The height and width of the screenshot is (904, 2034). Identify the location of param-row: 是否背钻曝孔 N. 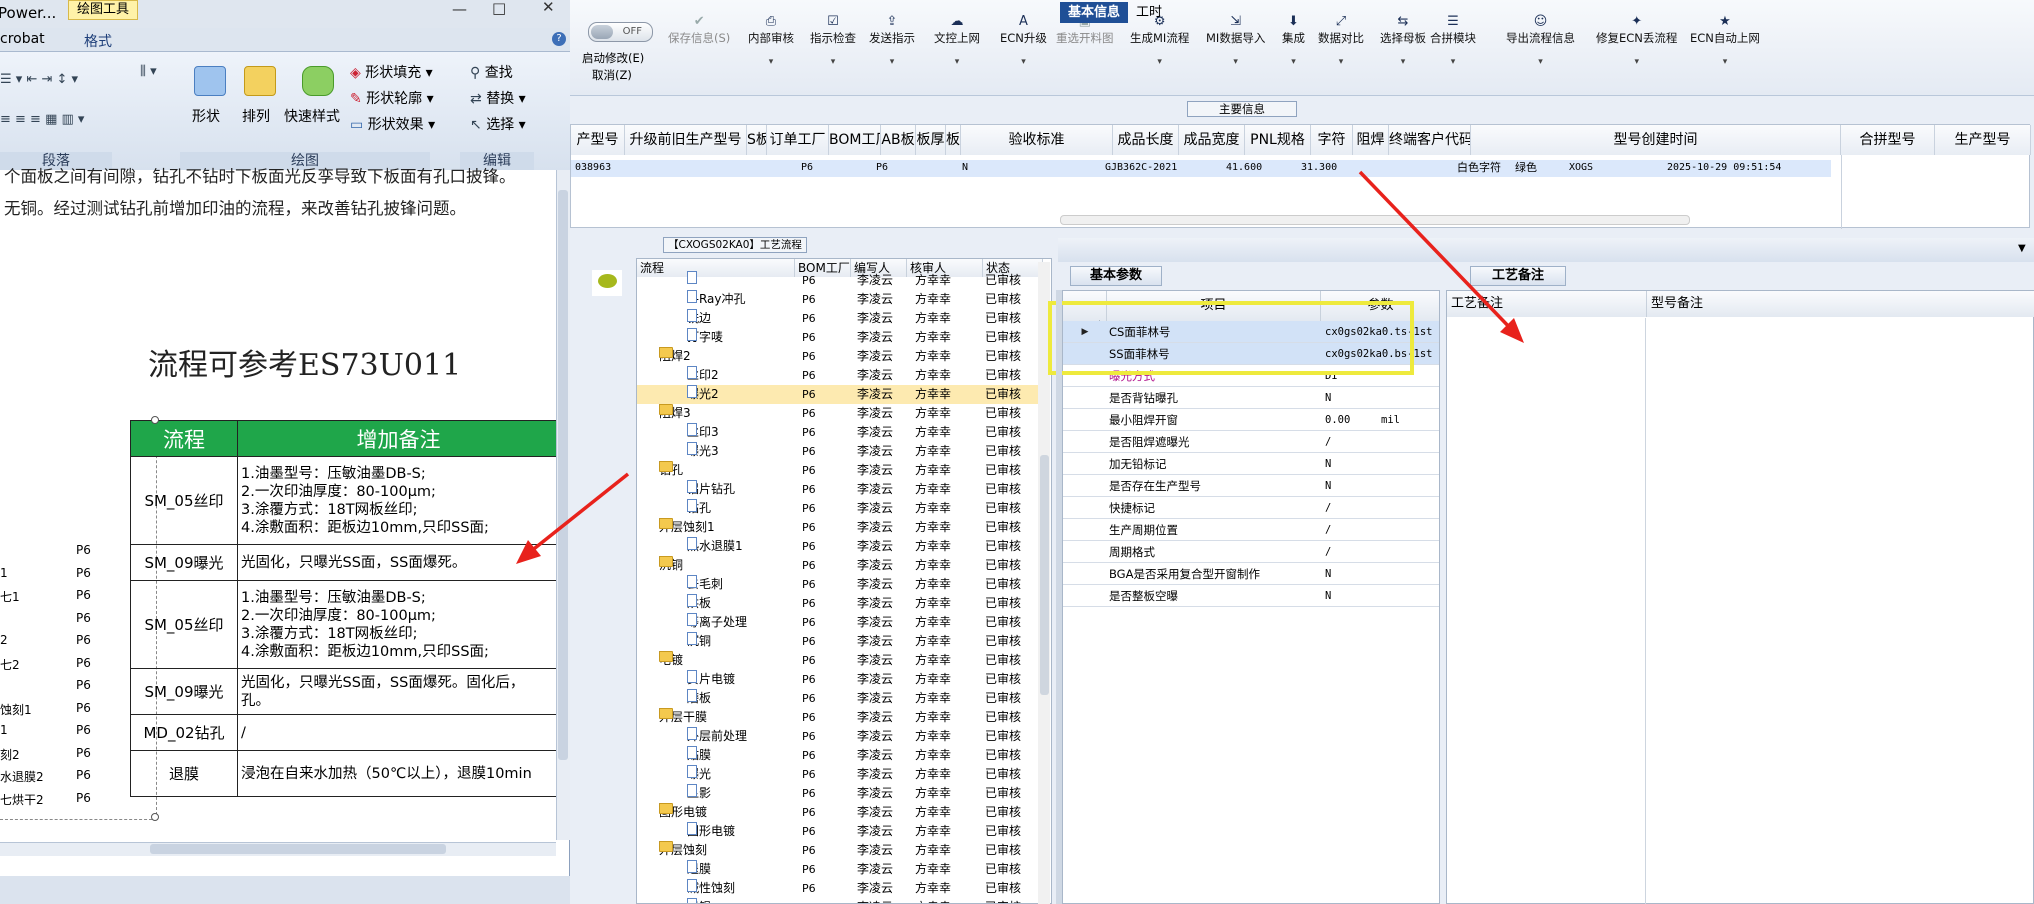
(1251, 398).